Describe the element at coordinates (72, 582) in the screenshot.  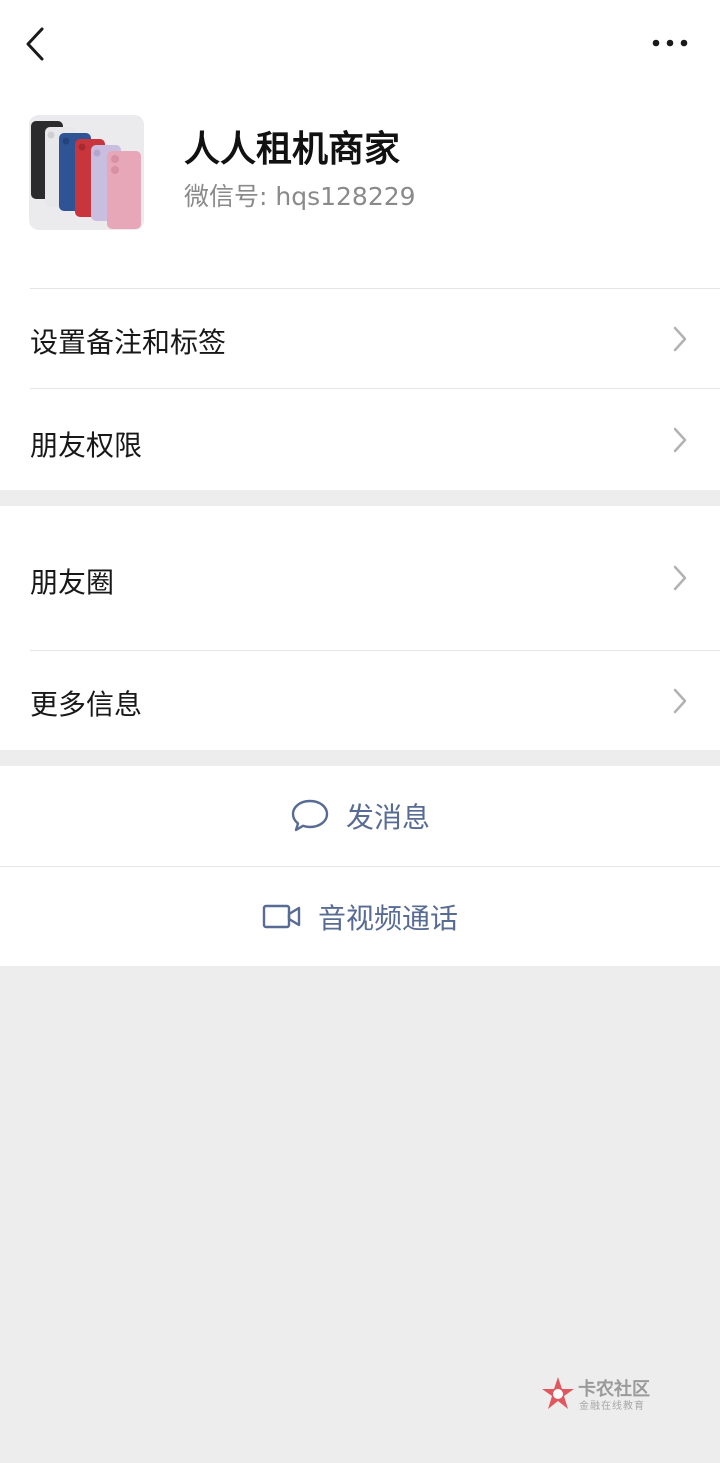
I see `row-label: 朋友圈` at that location.